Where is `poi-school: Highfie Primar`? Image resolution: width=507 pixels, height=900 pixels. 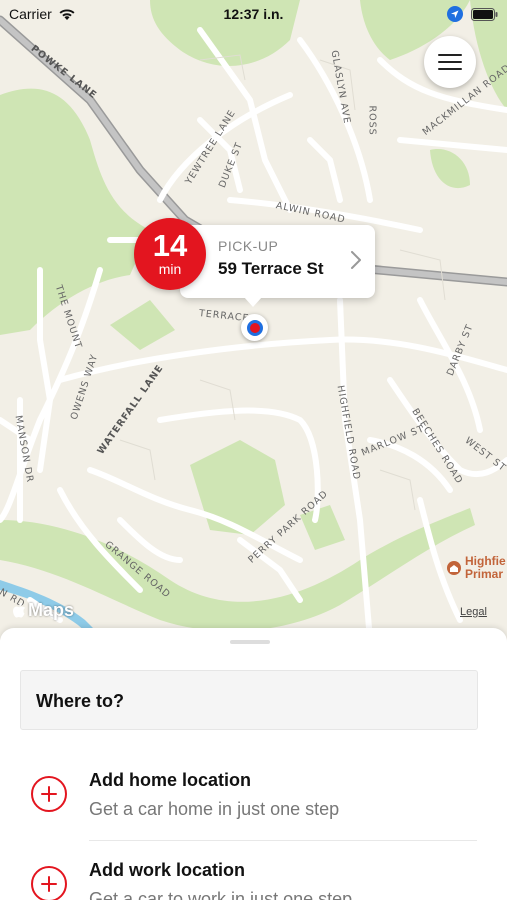 poi-school: Highfie Primar is located at coordinates (476, 568).